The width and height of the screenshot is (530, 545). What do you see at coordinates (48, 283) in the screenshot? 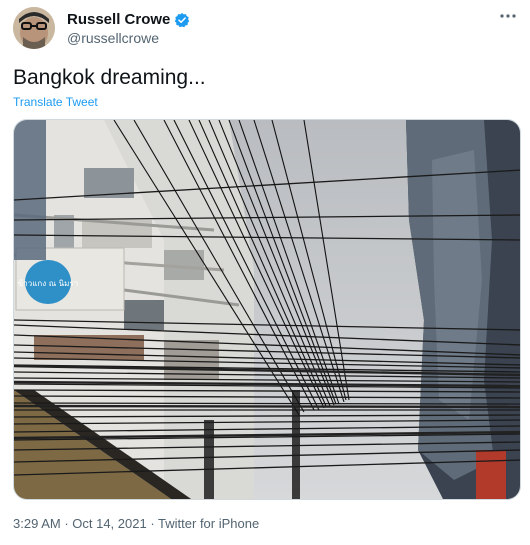
I see `shop-sign-text: ข้าวแกง ณ นิมรา` at bounding box center [48, 283].